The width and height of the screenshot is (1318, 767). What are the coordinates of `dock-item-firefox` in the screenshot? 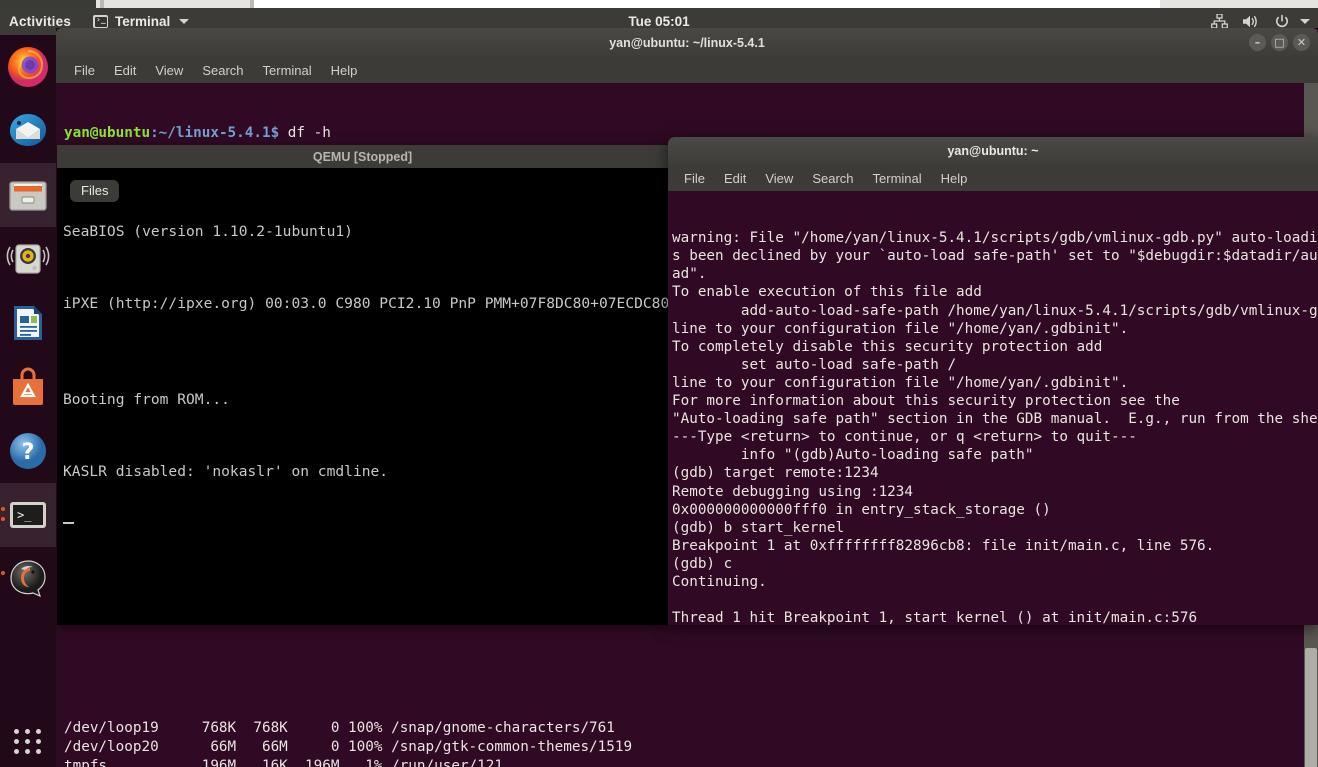 It's located at (28, 67).